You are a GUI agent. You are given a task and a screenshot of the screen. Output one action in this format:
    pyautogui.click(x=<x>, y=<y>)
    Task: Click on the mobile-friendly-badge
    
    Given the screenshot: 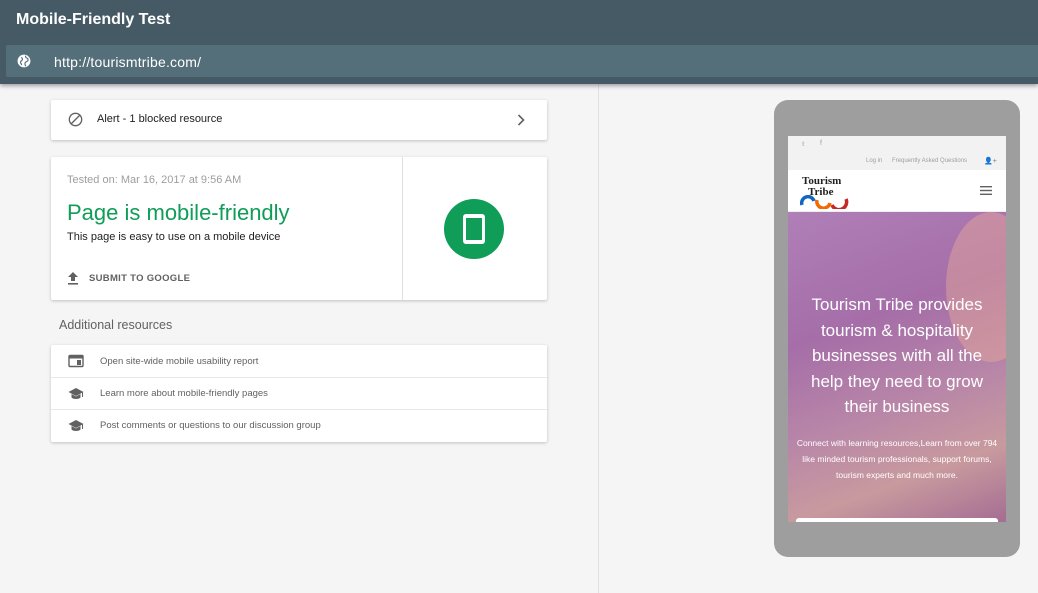 What is the action you would take?
    pyautogui.click(x=474, y=229)
    